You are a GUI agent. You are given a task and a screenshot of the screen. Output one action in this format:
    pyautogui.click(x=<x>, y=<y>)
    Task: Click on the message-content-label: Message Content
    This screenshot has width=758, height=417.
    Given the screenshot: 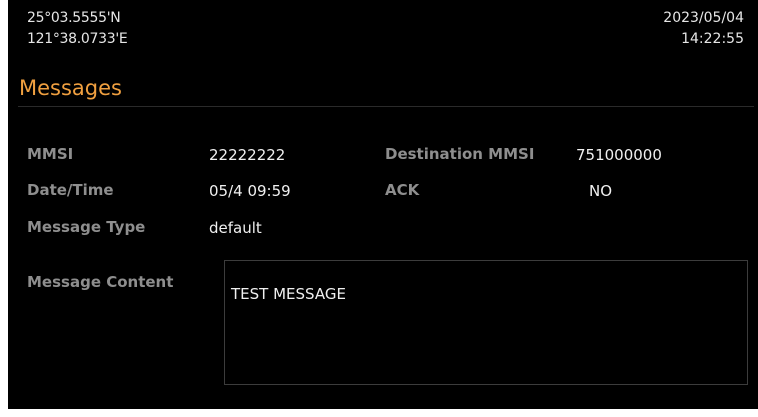 What is the action you would take?
    pyautogui.click(x=100, y=282)
    